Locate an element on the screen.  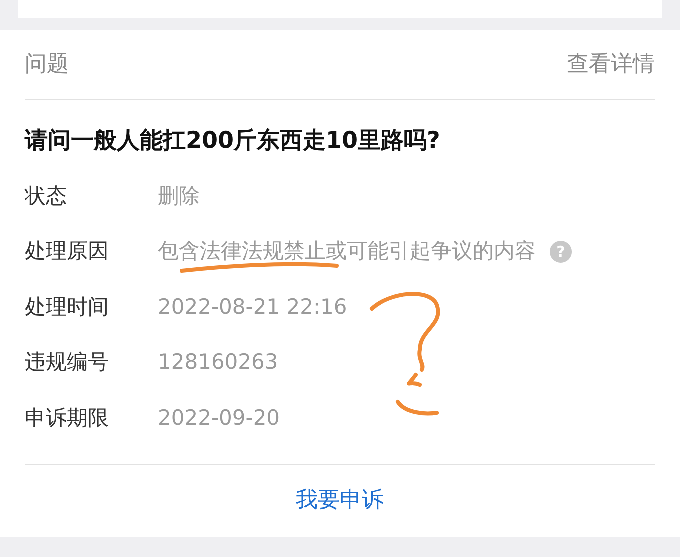
field-label: 处理原因 is located at coordinates (67, 251).